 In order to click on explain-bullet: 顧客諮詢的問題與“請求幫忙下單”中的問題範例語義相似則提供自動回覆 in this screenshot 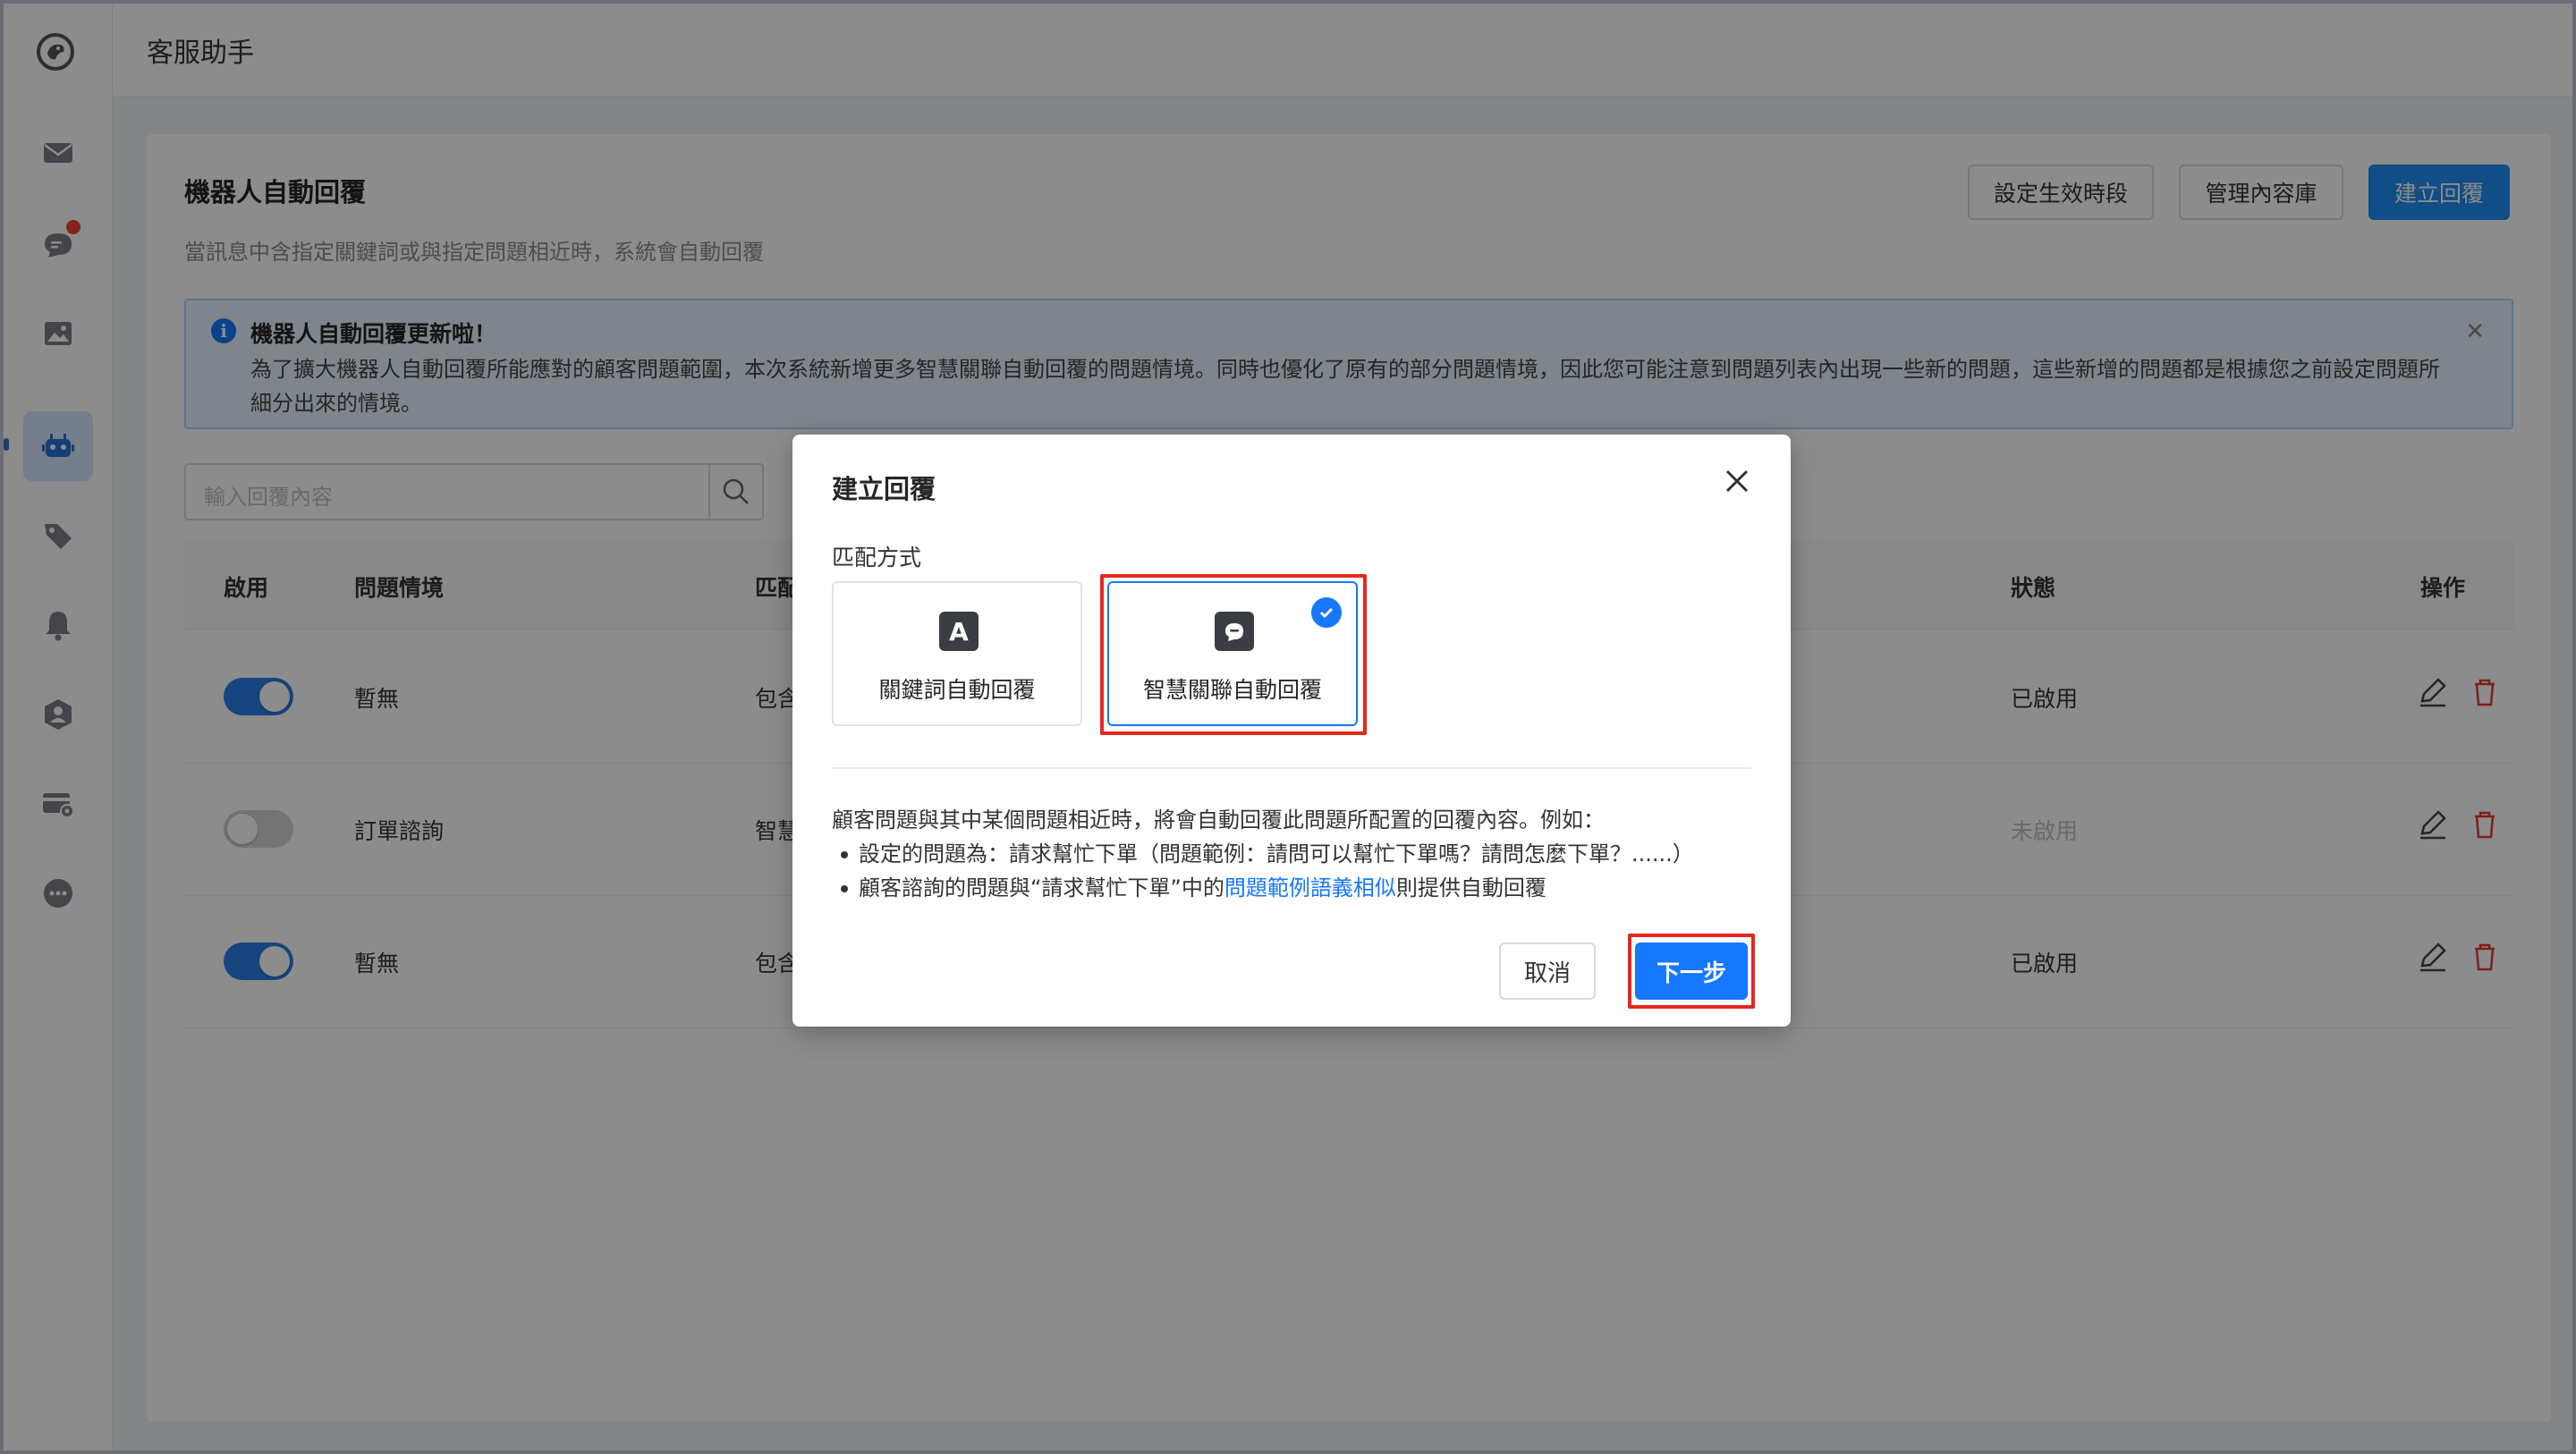, I will do `click(1297, 888)`.